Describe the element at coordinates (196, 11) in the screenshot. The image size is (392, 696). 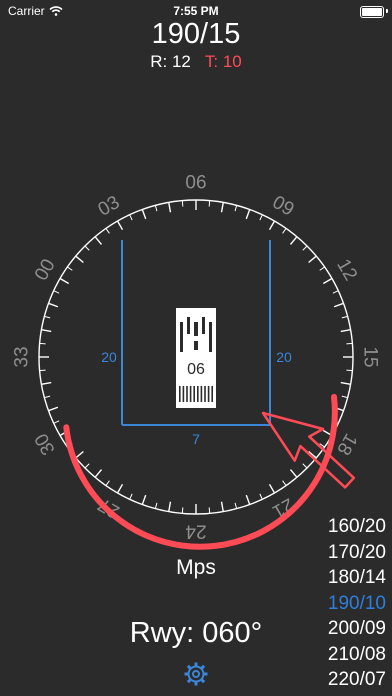
I see `status-time: 7:55 PM` at that location.